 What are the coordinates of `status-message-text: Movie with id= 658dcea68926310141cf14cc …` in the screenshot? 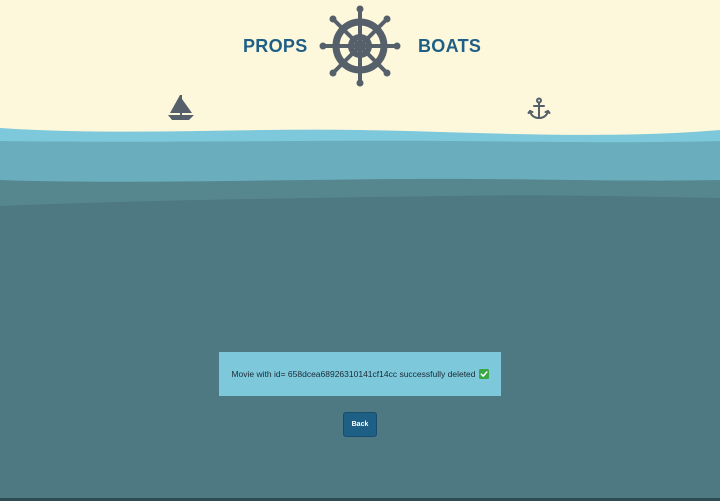 It's located at (353, 374).